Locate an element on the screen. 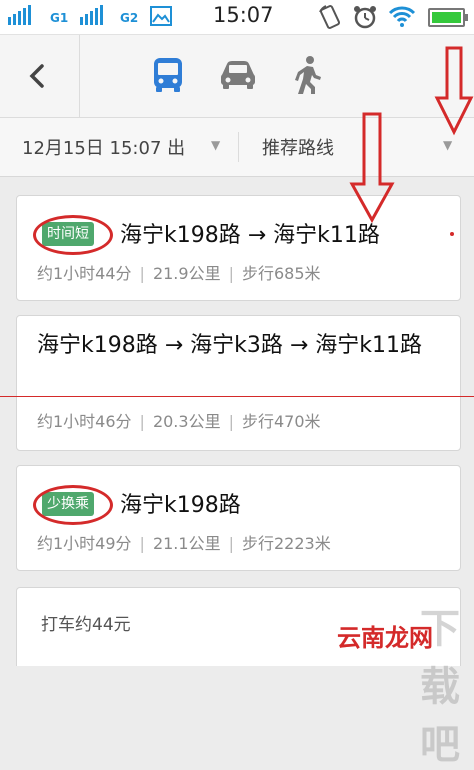 This screenshot has width=474, height=770. nav-bar is located at coordinates (237, 76).